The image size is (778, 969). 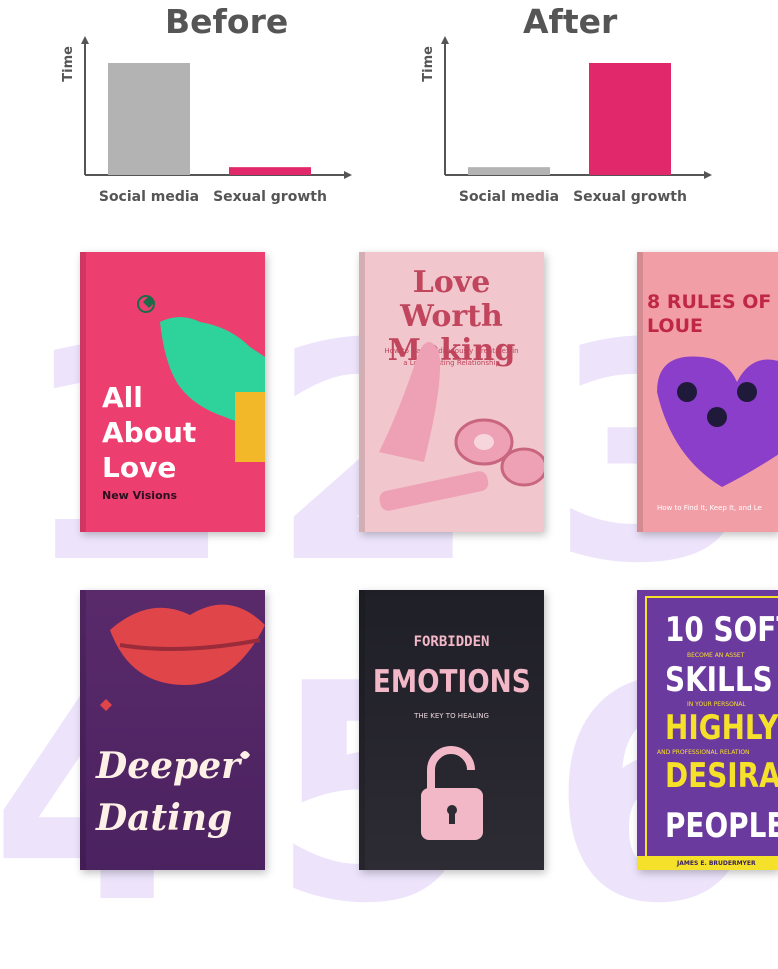 I want to click on heart-illustration, so click(x=717, y=421).